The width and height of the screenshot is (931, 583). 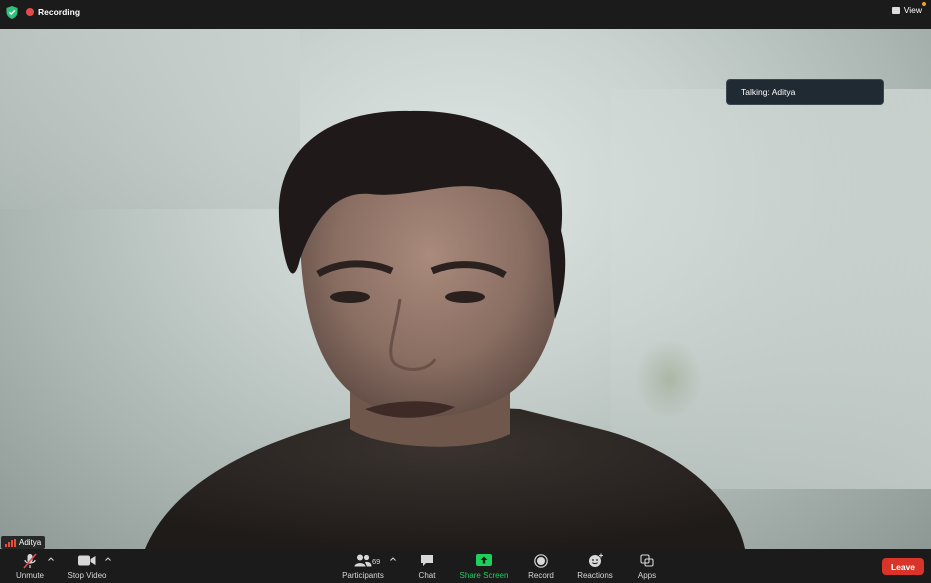 I want to click on view-button: View, so click(x=908, y=8).